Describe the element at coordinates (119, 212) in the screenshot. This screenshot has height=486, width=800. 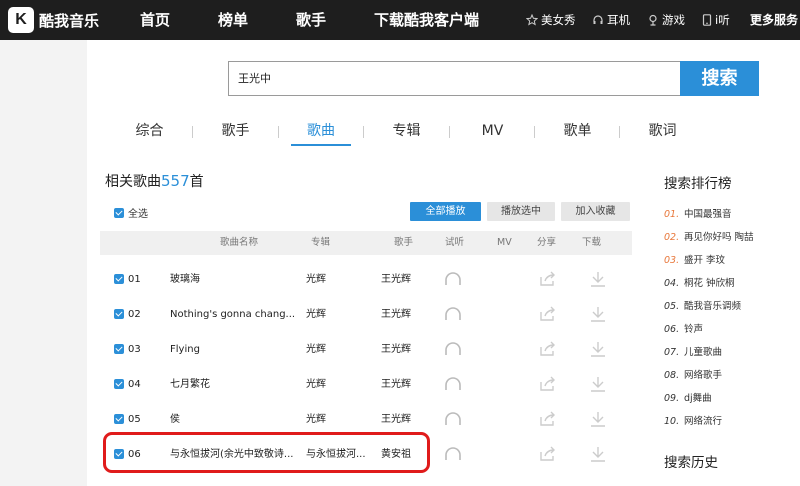
I see `checkbox-checked` at that location.